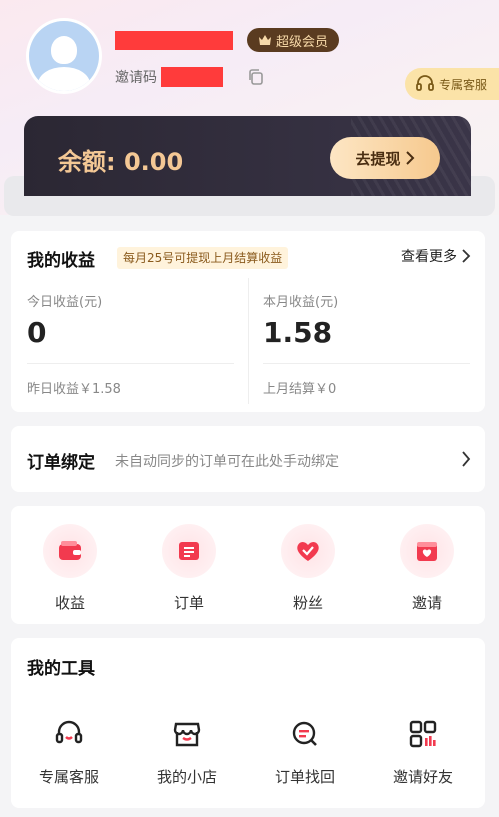  Describe the element at coordinates (427, 568) in the screenshot. I see `quick-item-invite: 邀请` at that location.